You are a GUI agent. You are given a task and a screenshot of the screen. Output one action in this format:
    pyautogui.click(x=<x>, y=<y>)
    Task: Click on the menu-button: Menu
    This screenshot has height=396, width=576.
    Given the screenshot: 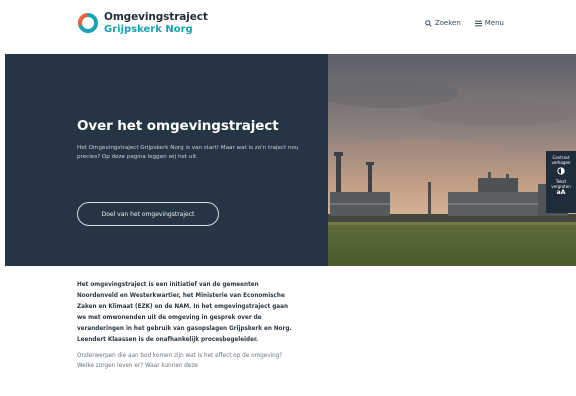 What is the action you would take?
    pyautogui.click(x=489, y=23)
    